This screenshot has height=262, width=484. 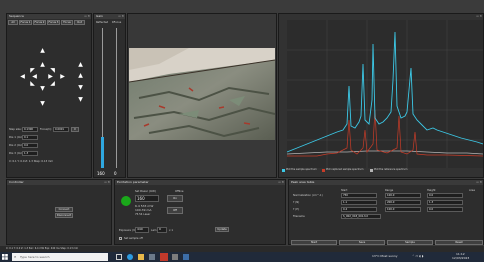 What do you see at coordinates (202, 94) in the screenshot?
I see `camera-image` at bounding box center [202, 94].